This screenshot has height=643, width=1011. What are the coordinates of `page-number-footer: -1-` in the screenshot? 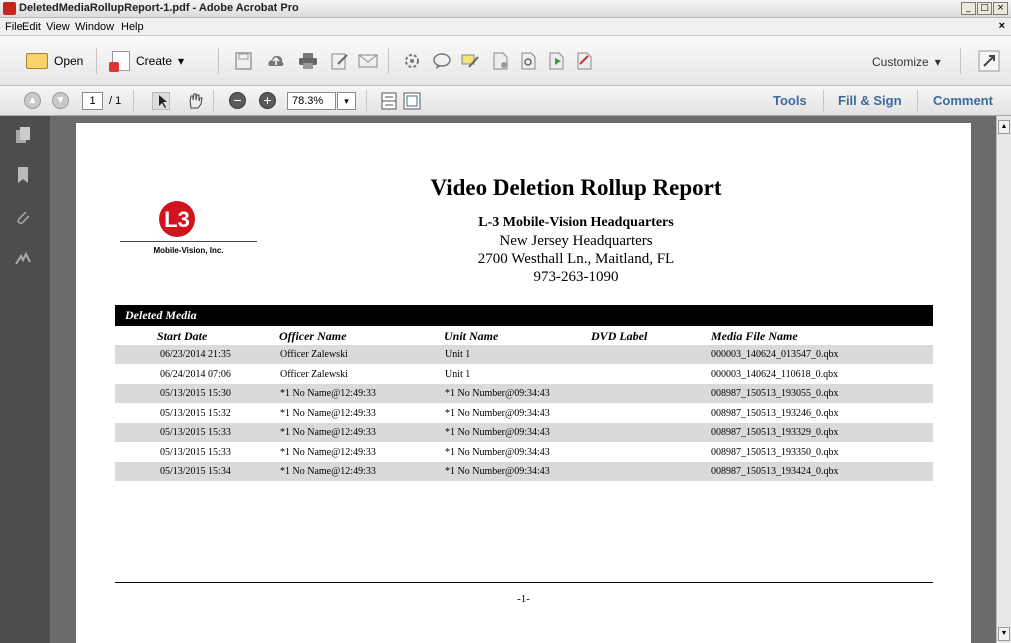 It's located at (523, 599).